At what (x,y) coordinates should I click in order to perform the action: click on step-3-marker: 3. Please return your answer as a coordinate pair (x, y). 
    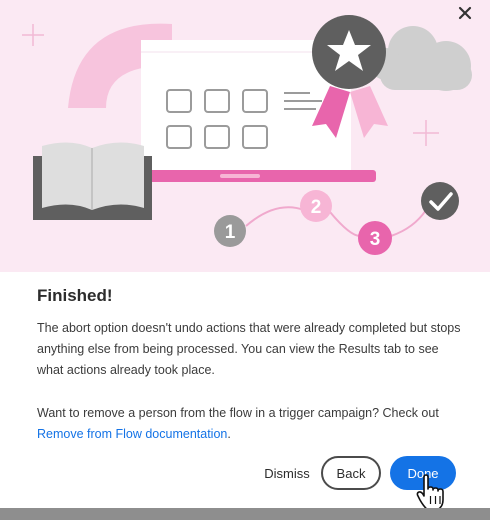
    Looking at the image, I should click on (375, 238).